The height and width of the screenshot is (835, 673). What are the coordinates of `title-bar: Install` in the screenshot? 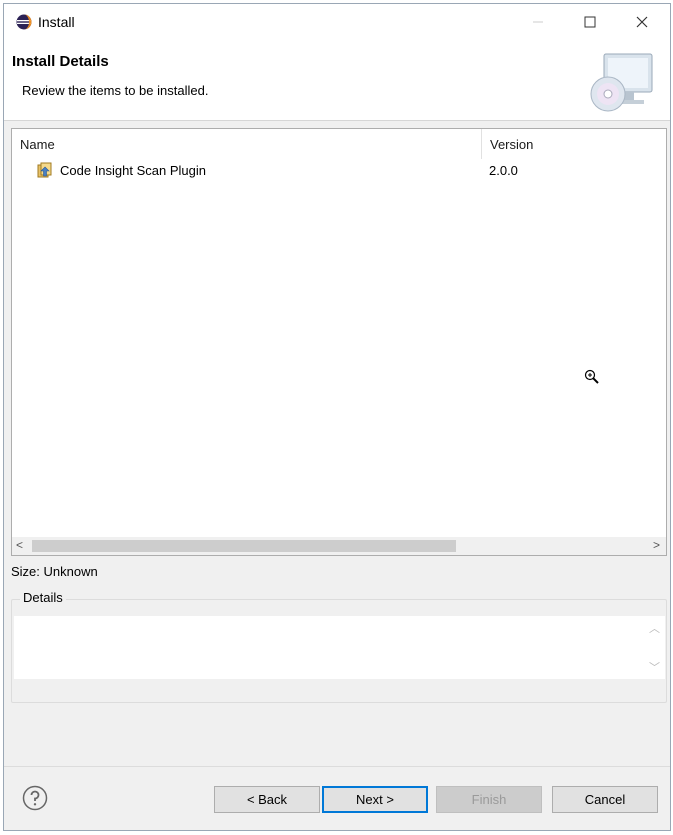 It's located at (337, 22).